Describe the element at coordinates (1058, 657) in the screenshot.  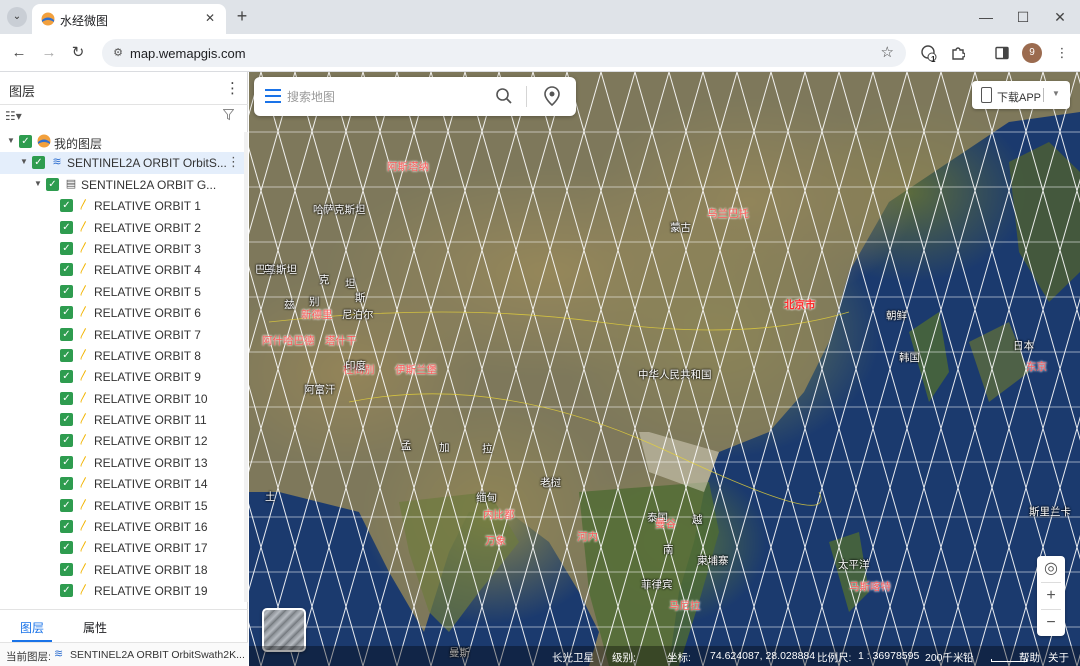
I see `about-link: 关于` at that location.